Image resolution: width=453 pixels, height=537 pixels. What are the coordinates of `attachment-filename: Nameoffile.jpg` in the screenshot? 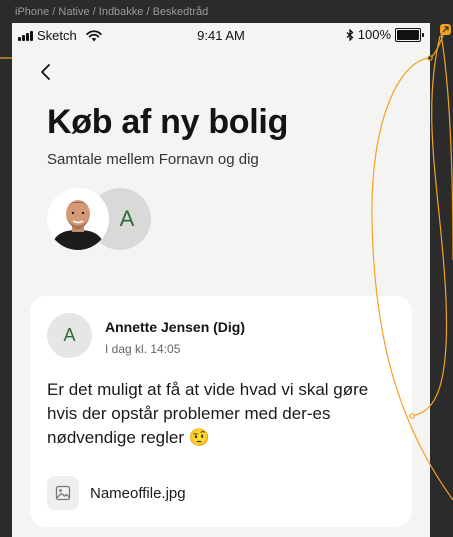 It's located at (138, 493).